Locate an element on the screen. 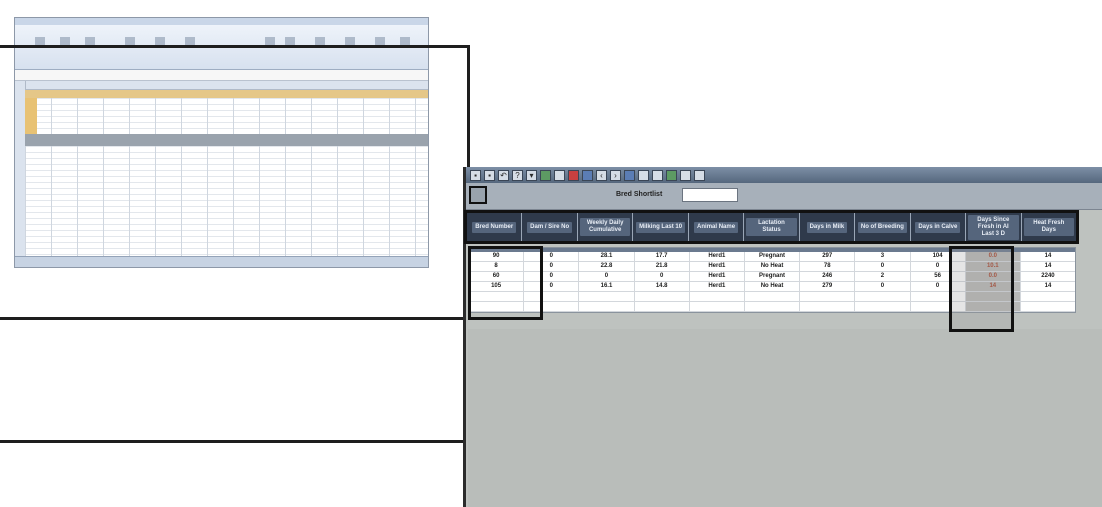 The image size is (1102, 507). header-cell: Heat Fresh Days is located at coordinates (1049, 227).